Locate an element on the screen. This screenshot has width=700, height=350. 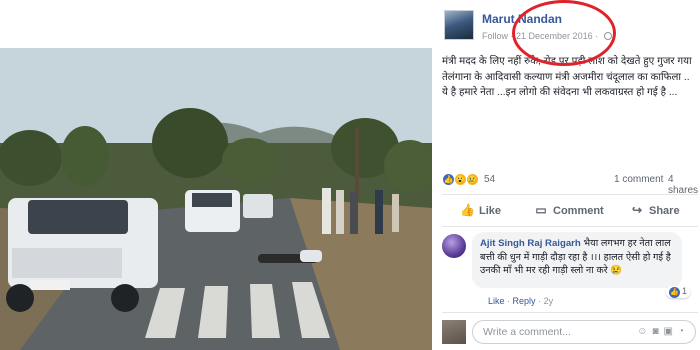
like-label: Like is located at coordinates (490, 211).